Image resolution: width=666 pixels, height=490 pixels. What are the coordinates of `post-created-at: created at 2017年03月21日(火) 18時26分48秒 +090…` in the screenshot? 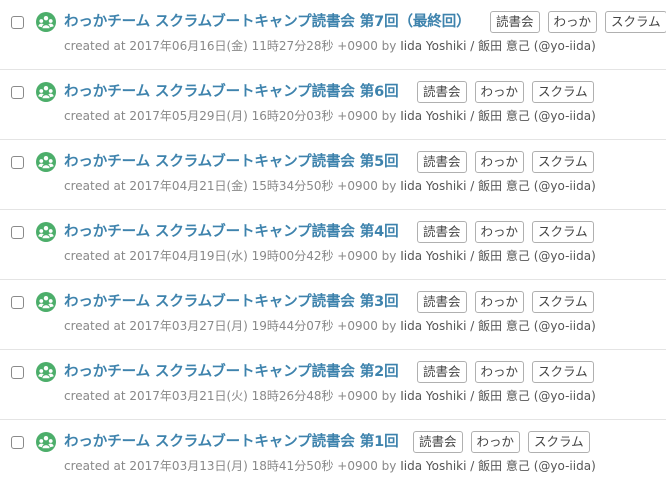 It's located at (230, 396).